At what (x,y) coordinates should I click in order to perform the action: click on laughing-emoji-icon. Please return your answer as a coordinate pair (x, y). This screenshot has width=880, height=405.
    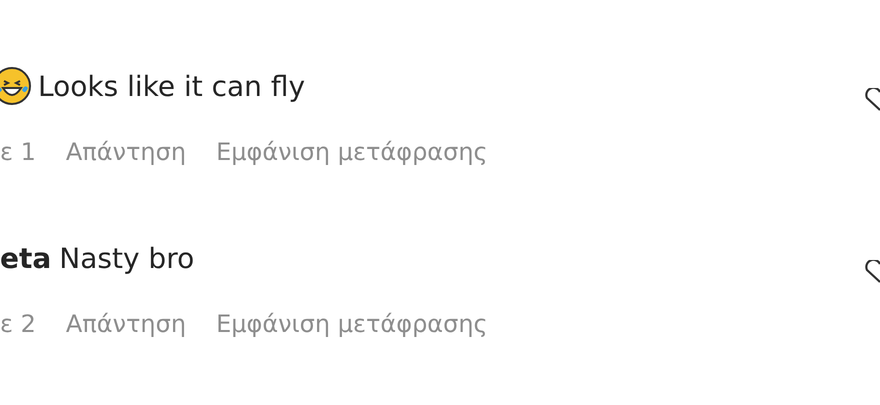
    Looking at the image, I should click on (16, 86).